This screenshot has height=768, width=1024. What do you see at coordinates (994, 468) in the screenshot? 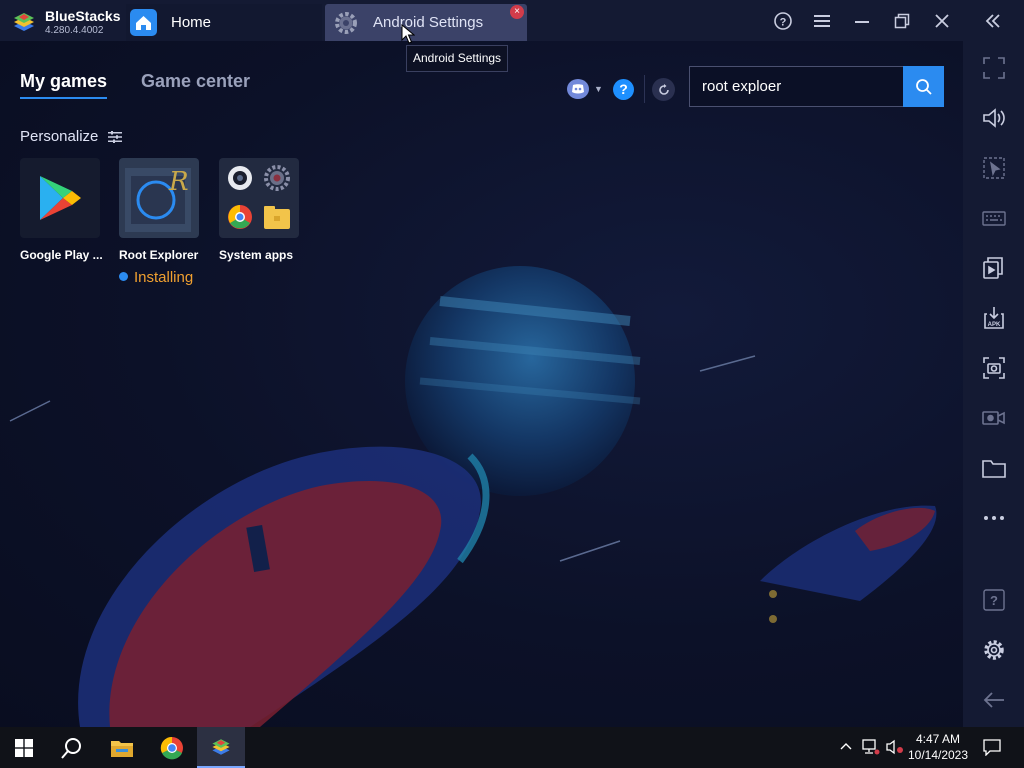
I see `folder-icon` at bounding box center [994, 468].